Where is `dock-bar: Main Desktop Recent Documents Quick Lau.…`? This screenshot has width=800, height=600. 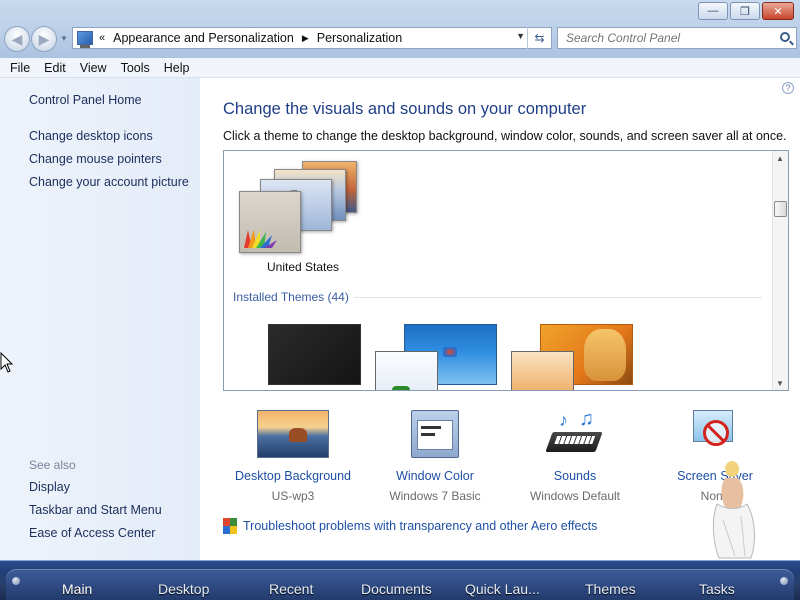
dock-bar: Main Desktop Recent Documents Quick Lau.… is located at coordinates (400, 580).